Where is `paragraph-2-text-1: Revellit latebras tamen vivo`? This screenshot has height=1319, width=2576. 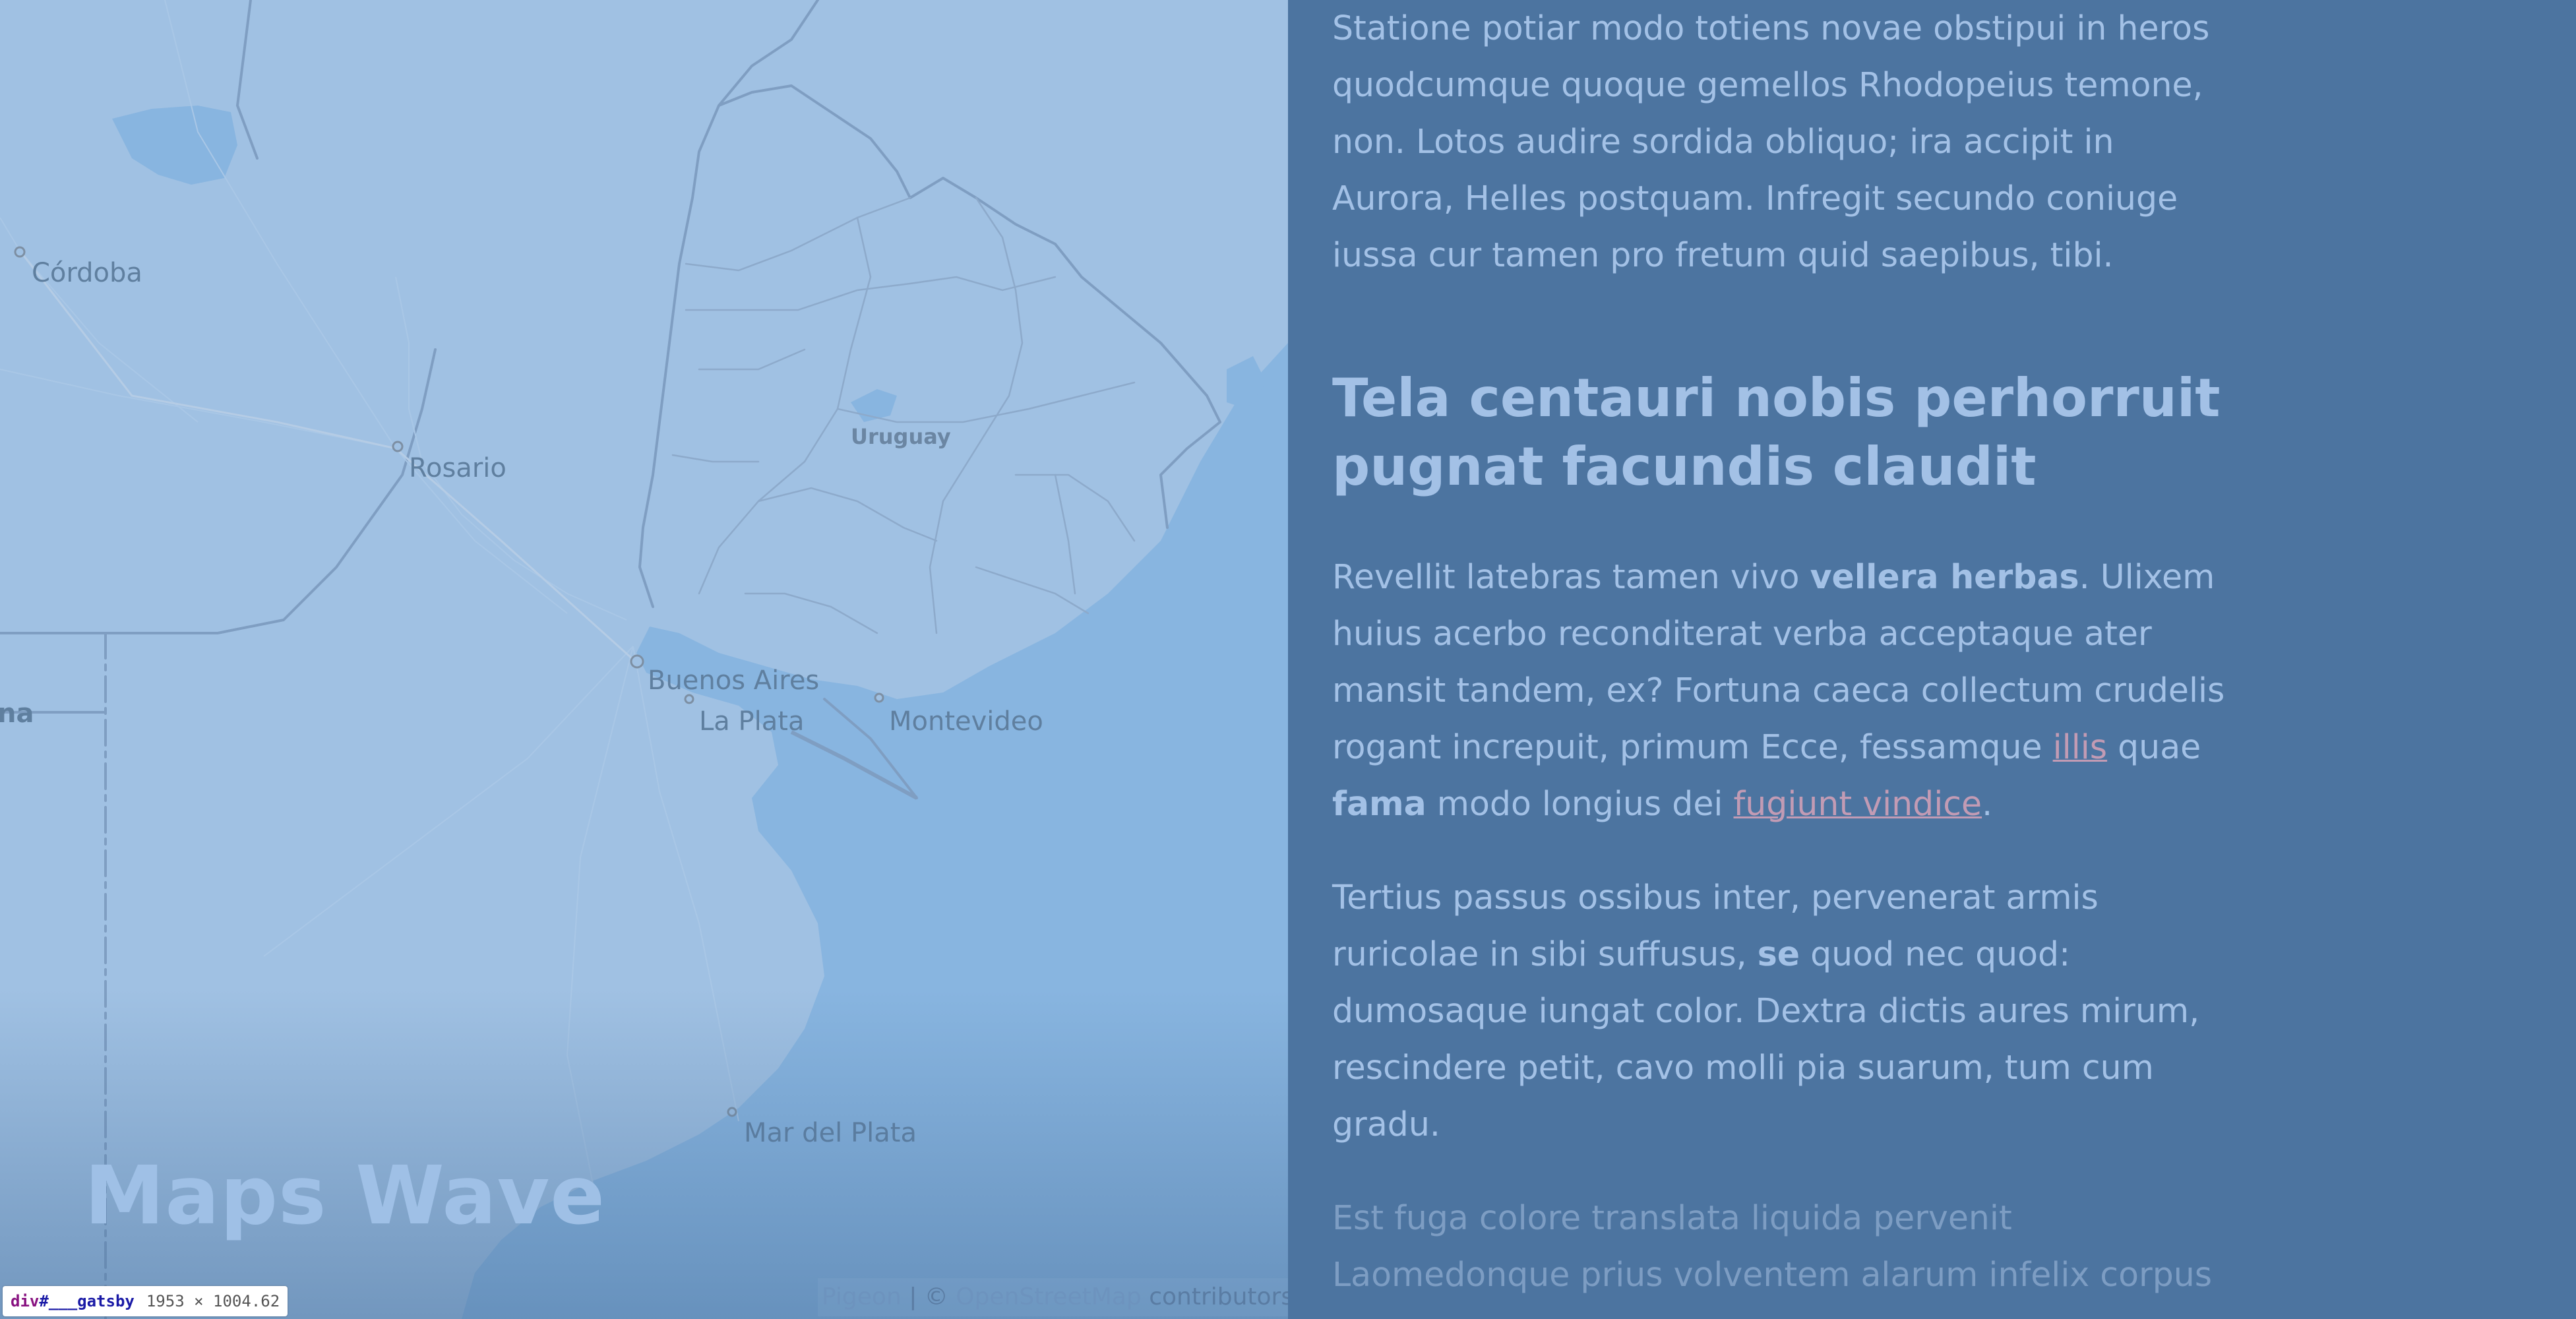 paragraph-2-text-1: Revellit latebras tamen vivo is located at coordinates (1571, 576).